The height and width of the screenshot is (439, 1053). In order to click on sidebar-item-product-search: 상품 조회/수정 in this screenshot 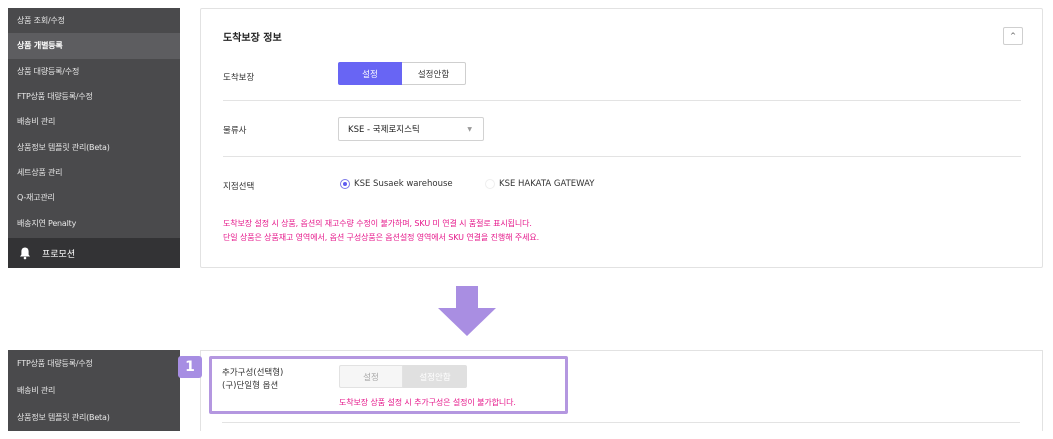, I will do `click(94, 20)`.